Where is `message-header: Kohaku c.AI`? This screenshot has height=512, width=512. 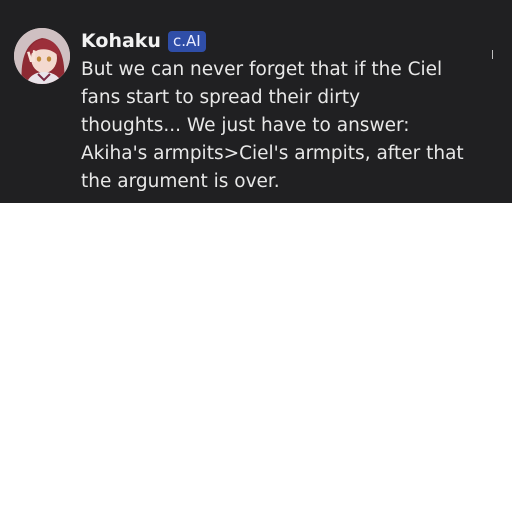
message-header: Kohaku c.AI is located at coordinates (143, 41).